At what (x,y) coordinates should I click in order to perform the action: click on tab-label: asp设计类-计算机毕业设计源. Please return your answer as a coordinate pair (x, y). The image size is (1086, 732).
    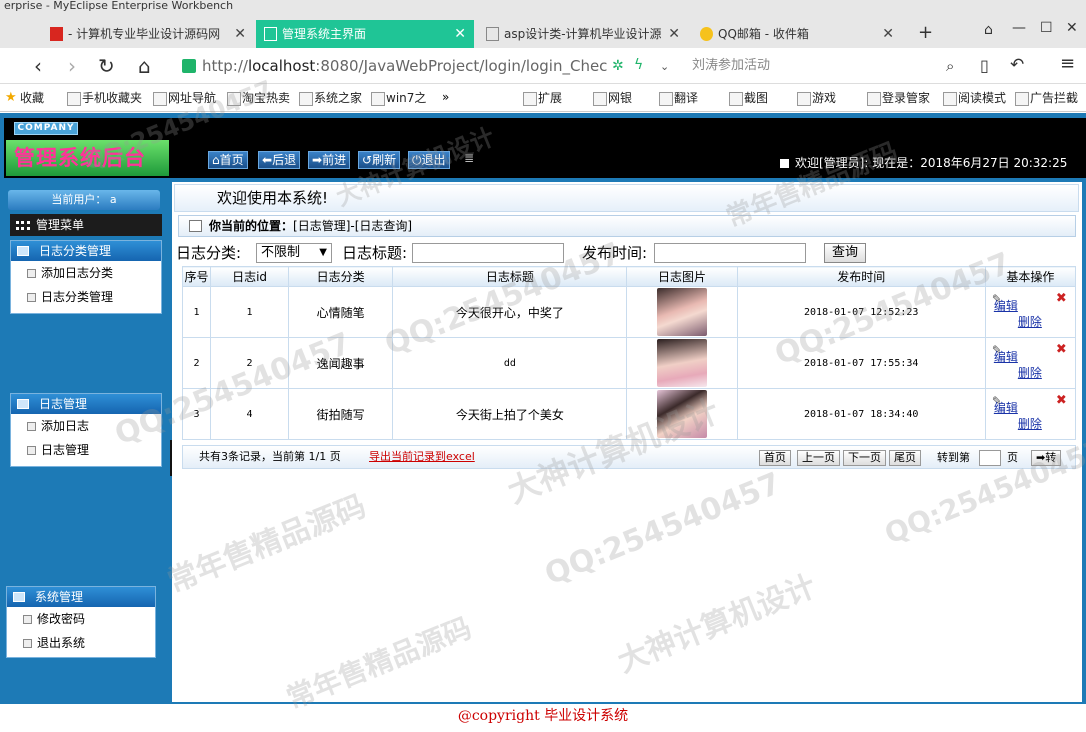
    Looking at the image, I should click on (583, 34).